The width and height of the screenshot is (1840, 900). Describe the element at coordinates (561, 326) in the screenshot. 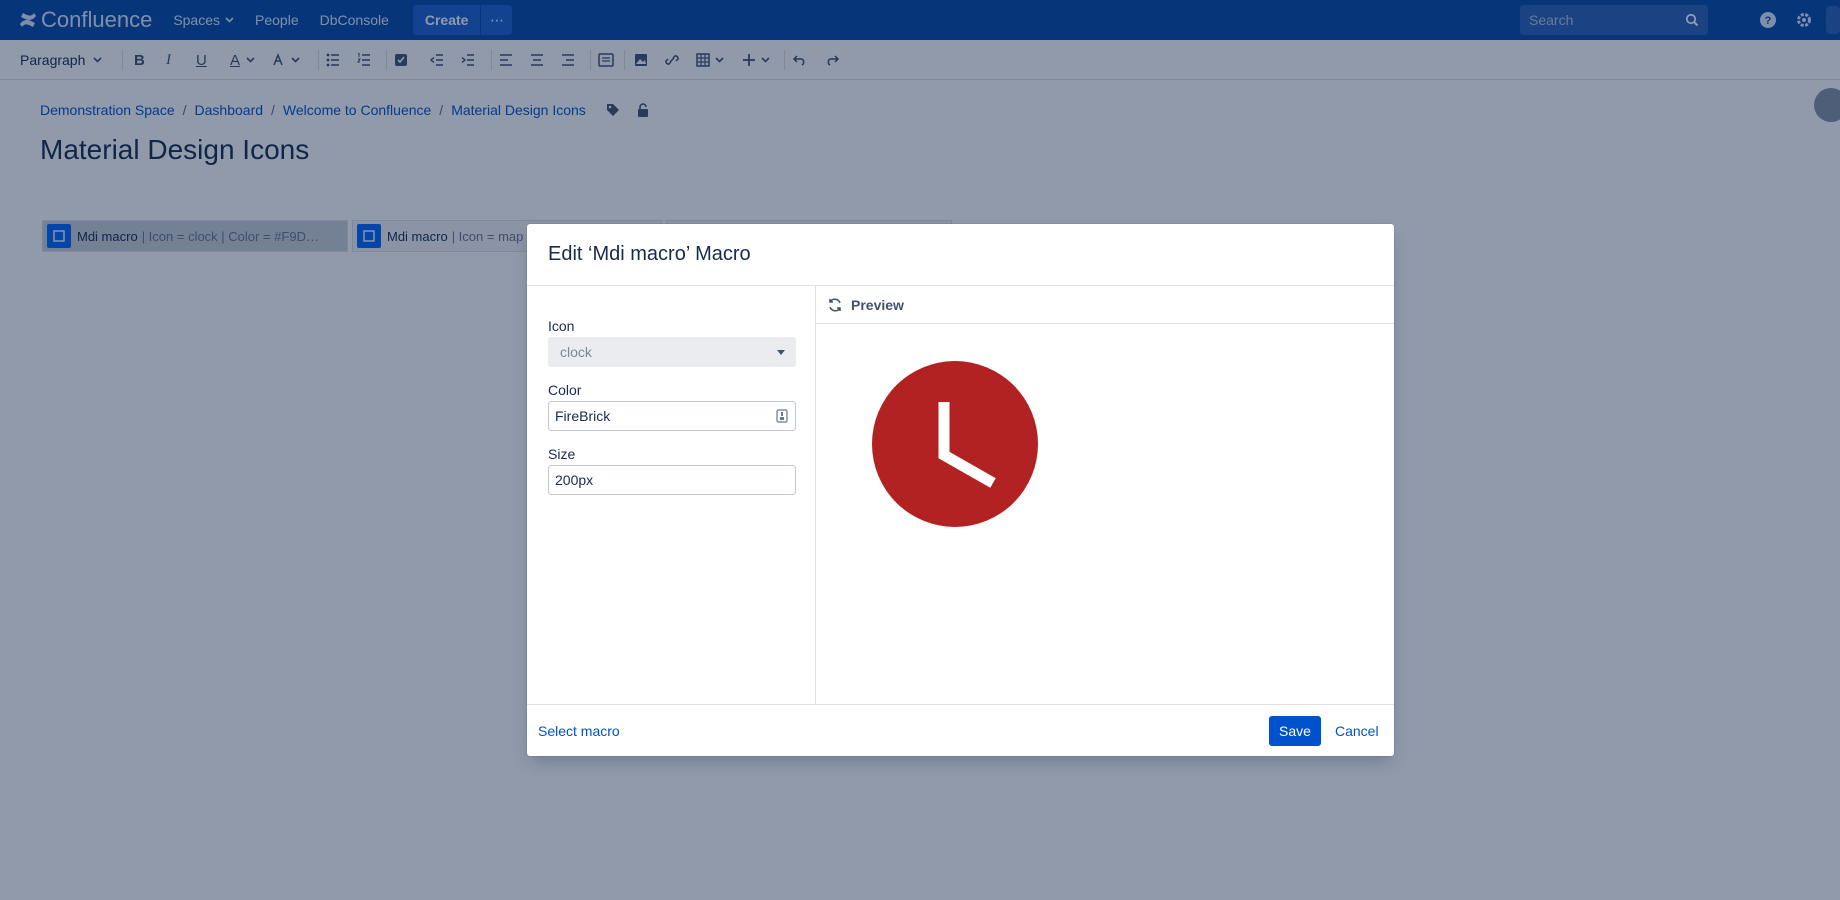

I see `icon-field-label: Icon` at that location.